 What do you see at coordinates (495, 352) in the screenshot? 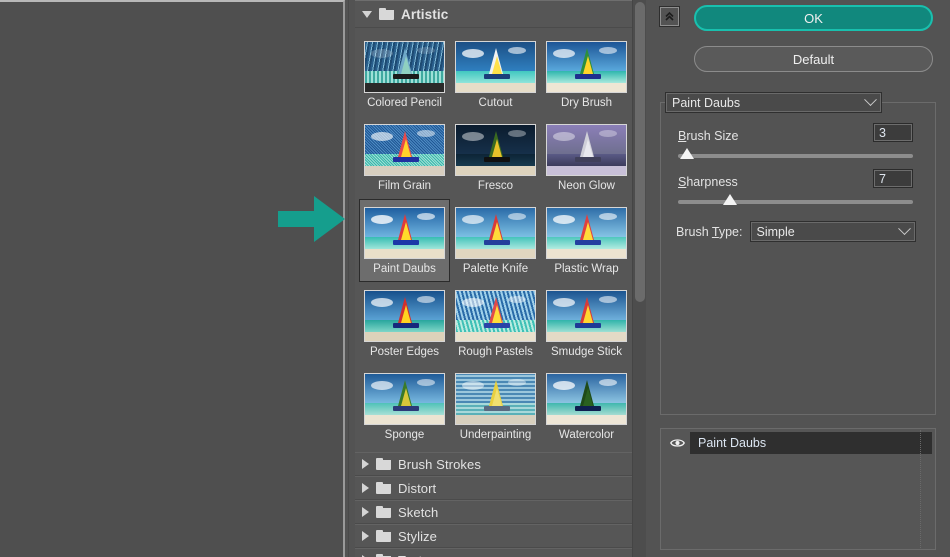
I see `filter-thumbnail-label: Rough Pastels` at bounding box center [495, 352].